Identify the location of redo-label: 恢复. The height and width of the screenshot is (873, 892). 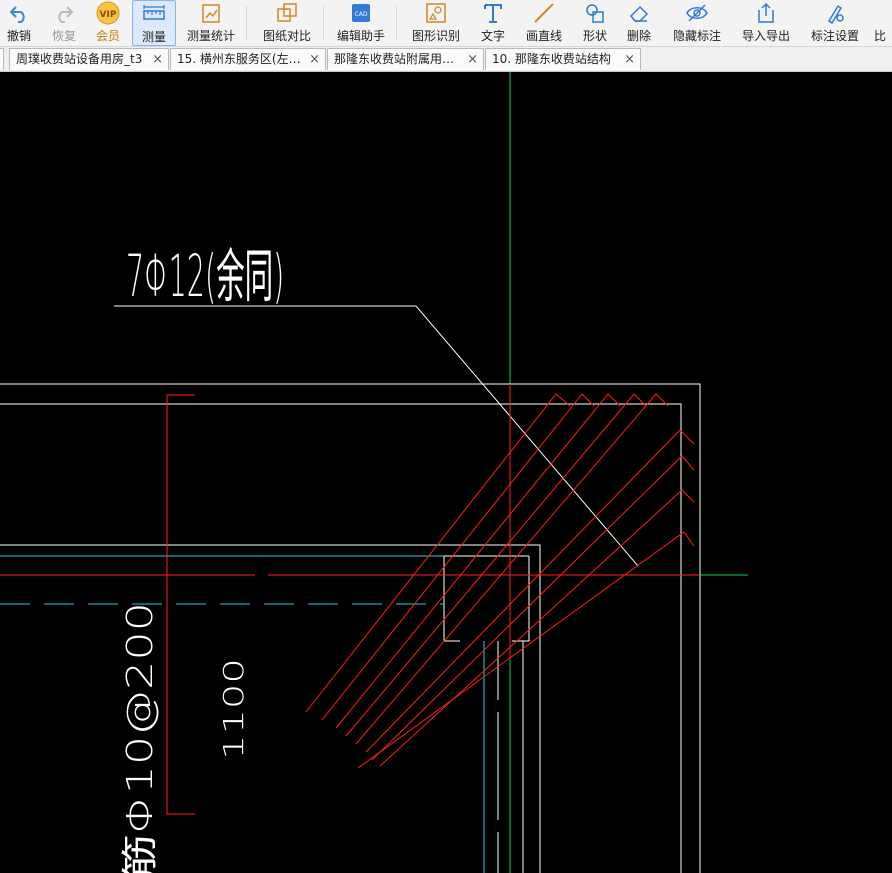
(63, 36).